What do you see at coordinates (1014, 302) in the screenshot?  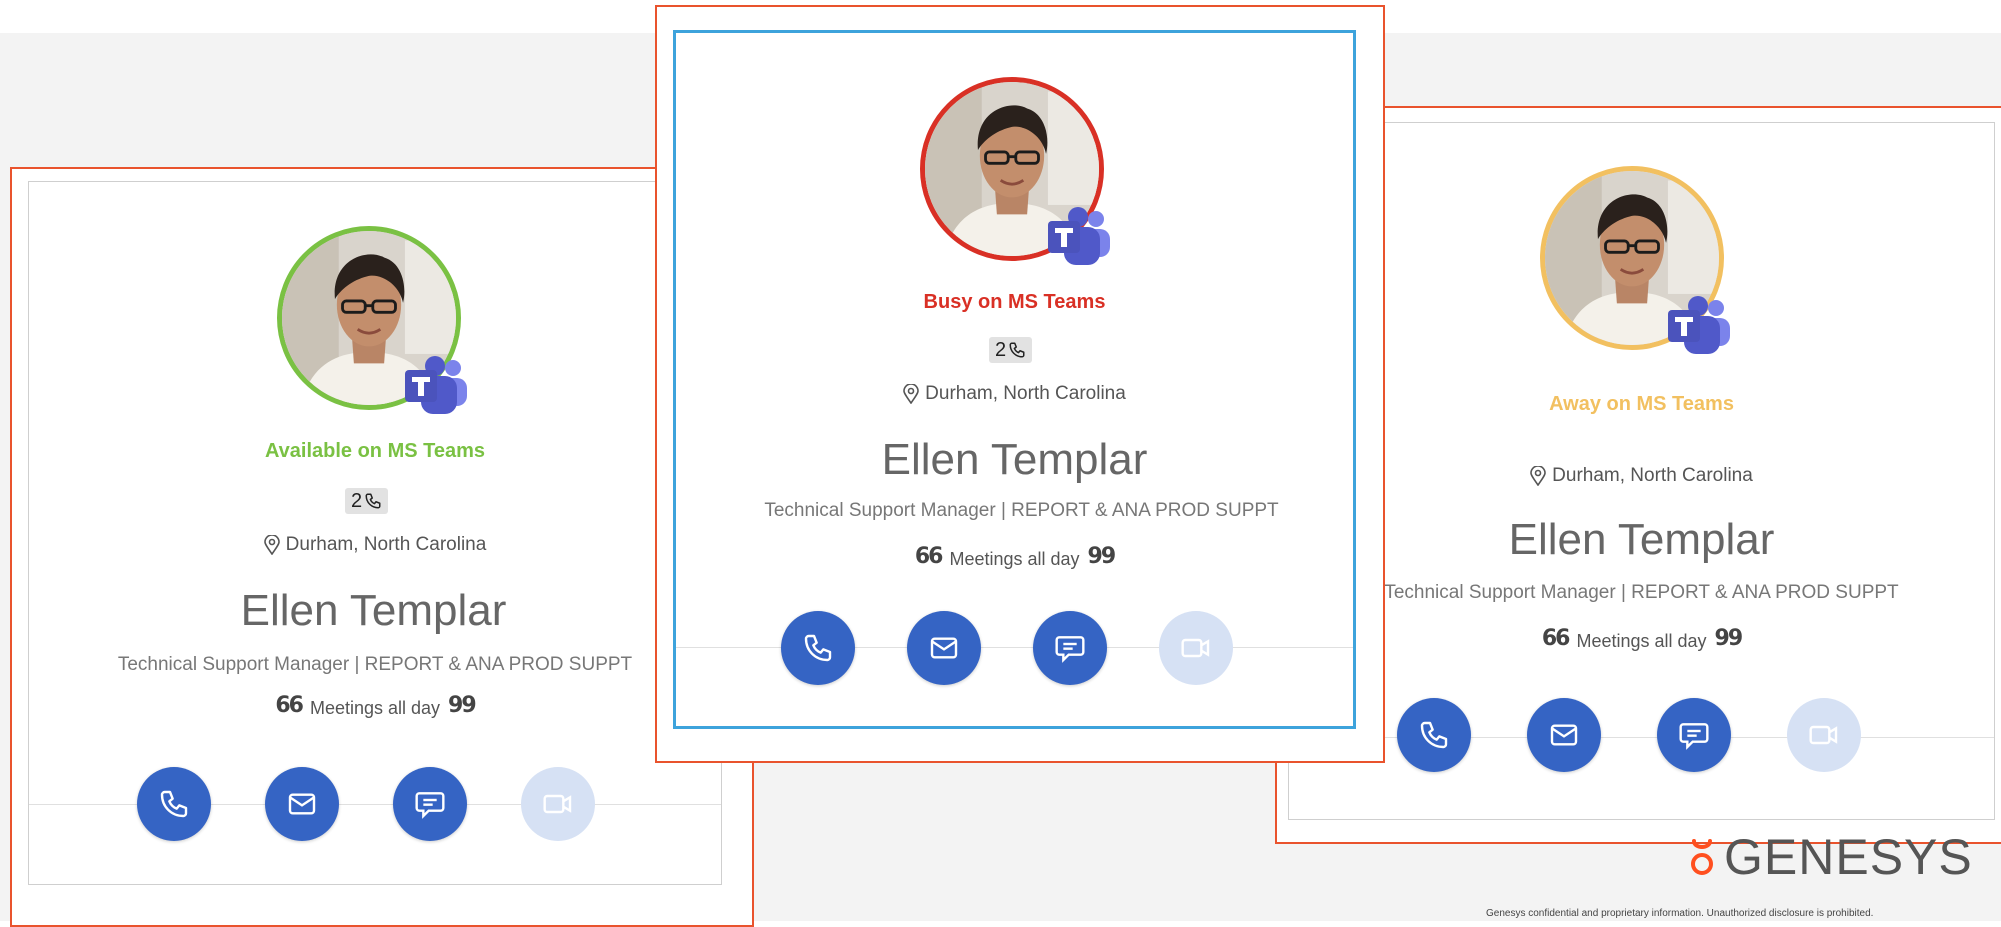 I see `presence-status: Busy on MS Teams` at bounding box center [1014, 302].